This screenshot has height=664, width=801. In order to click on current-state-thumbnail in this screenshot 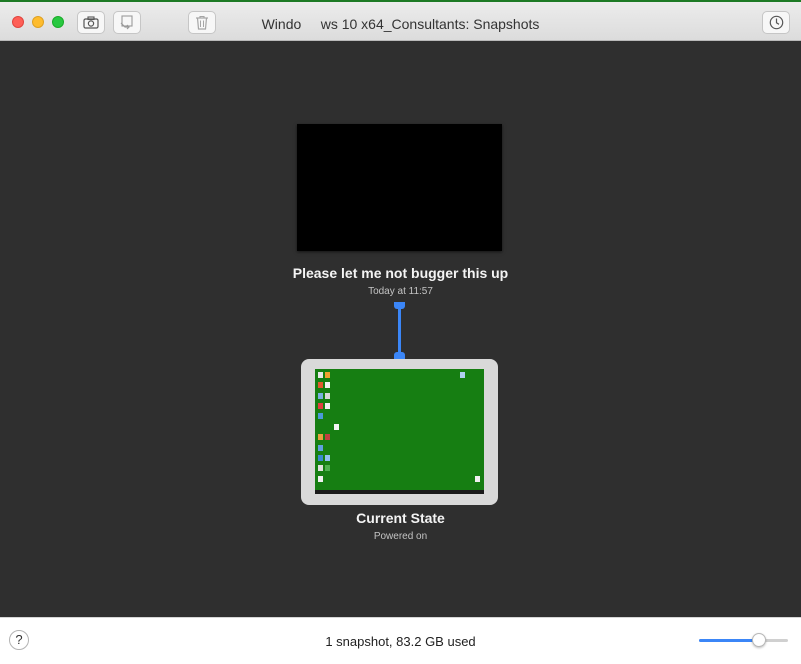, I will do `click(399, 432)`.